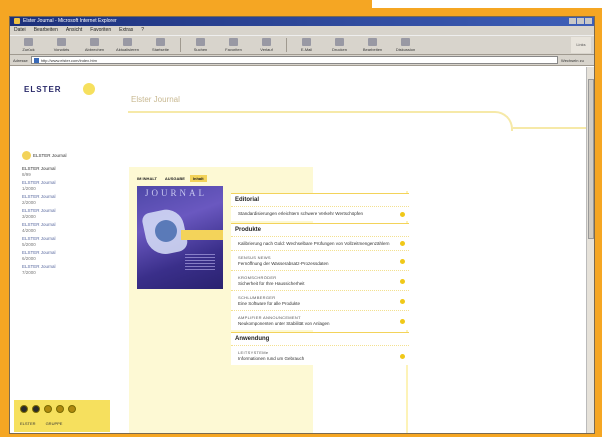  Describe the element at coordinates (590, 250) in the screenshot. I see `vertical-scrollbar` at that location.